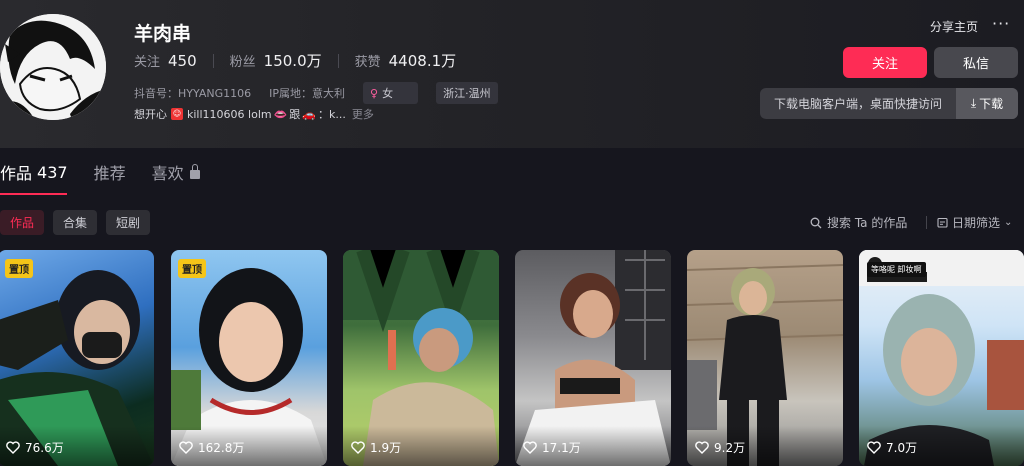 The height and width of the screenshot is (466, 1024). Describe the element at coordinates (163, 34) in the screenshot. I see `profile-name: 羊肉串` at that location.